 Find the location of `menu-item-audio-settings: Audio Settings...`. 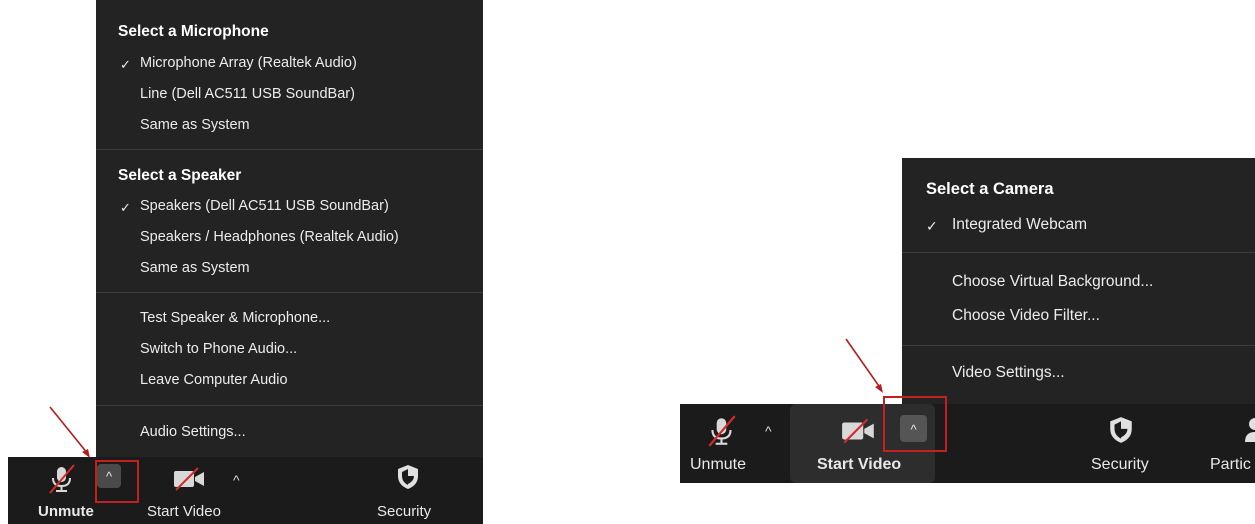

menu-item-audio-settings: Audio Settings... is located at coordinates (193, 432).